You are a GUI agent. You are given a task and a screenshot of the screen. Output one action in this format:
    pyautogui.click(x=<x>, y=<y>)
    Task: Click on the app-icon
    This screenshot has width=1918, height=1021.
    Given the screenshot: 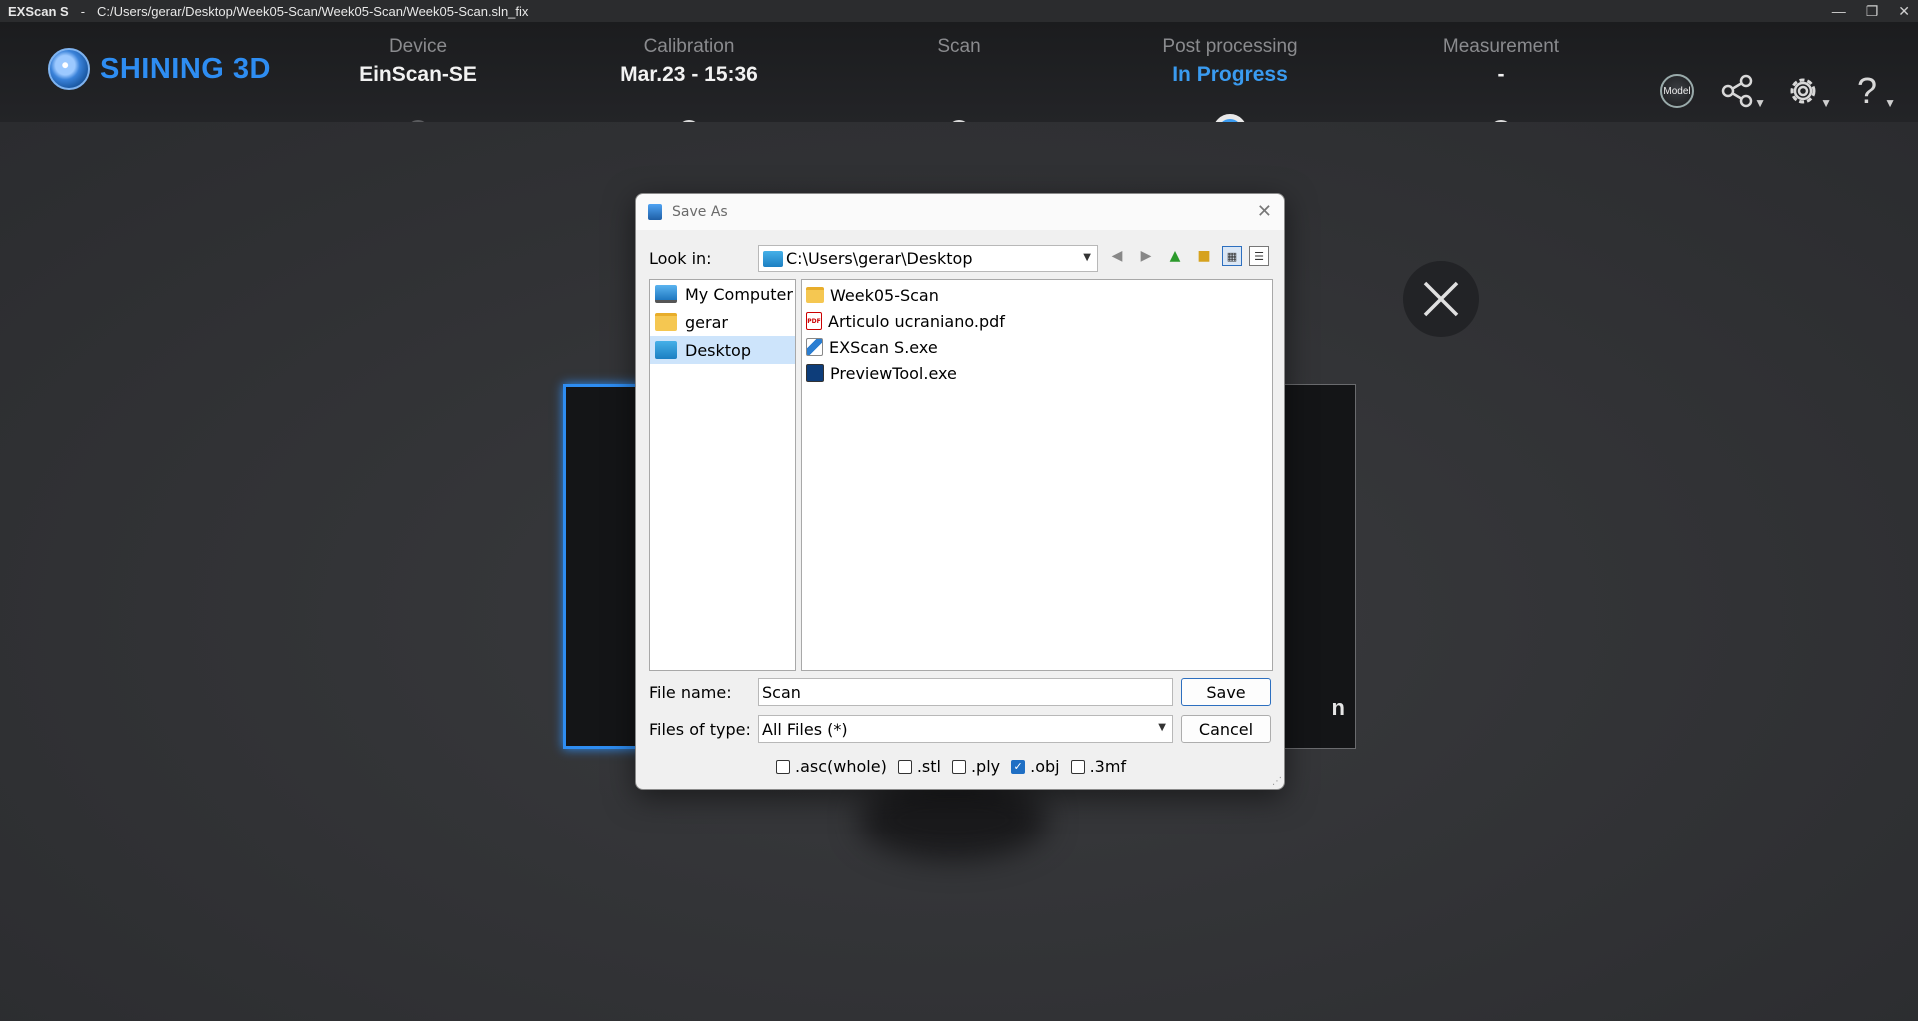 What is the action you would take?
    pyautogui.click(x=655, y=212)
    